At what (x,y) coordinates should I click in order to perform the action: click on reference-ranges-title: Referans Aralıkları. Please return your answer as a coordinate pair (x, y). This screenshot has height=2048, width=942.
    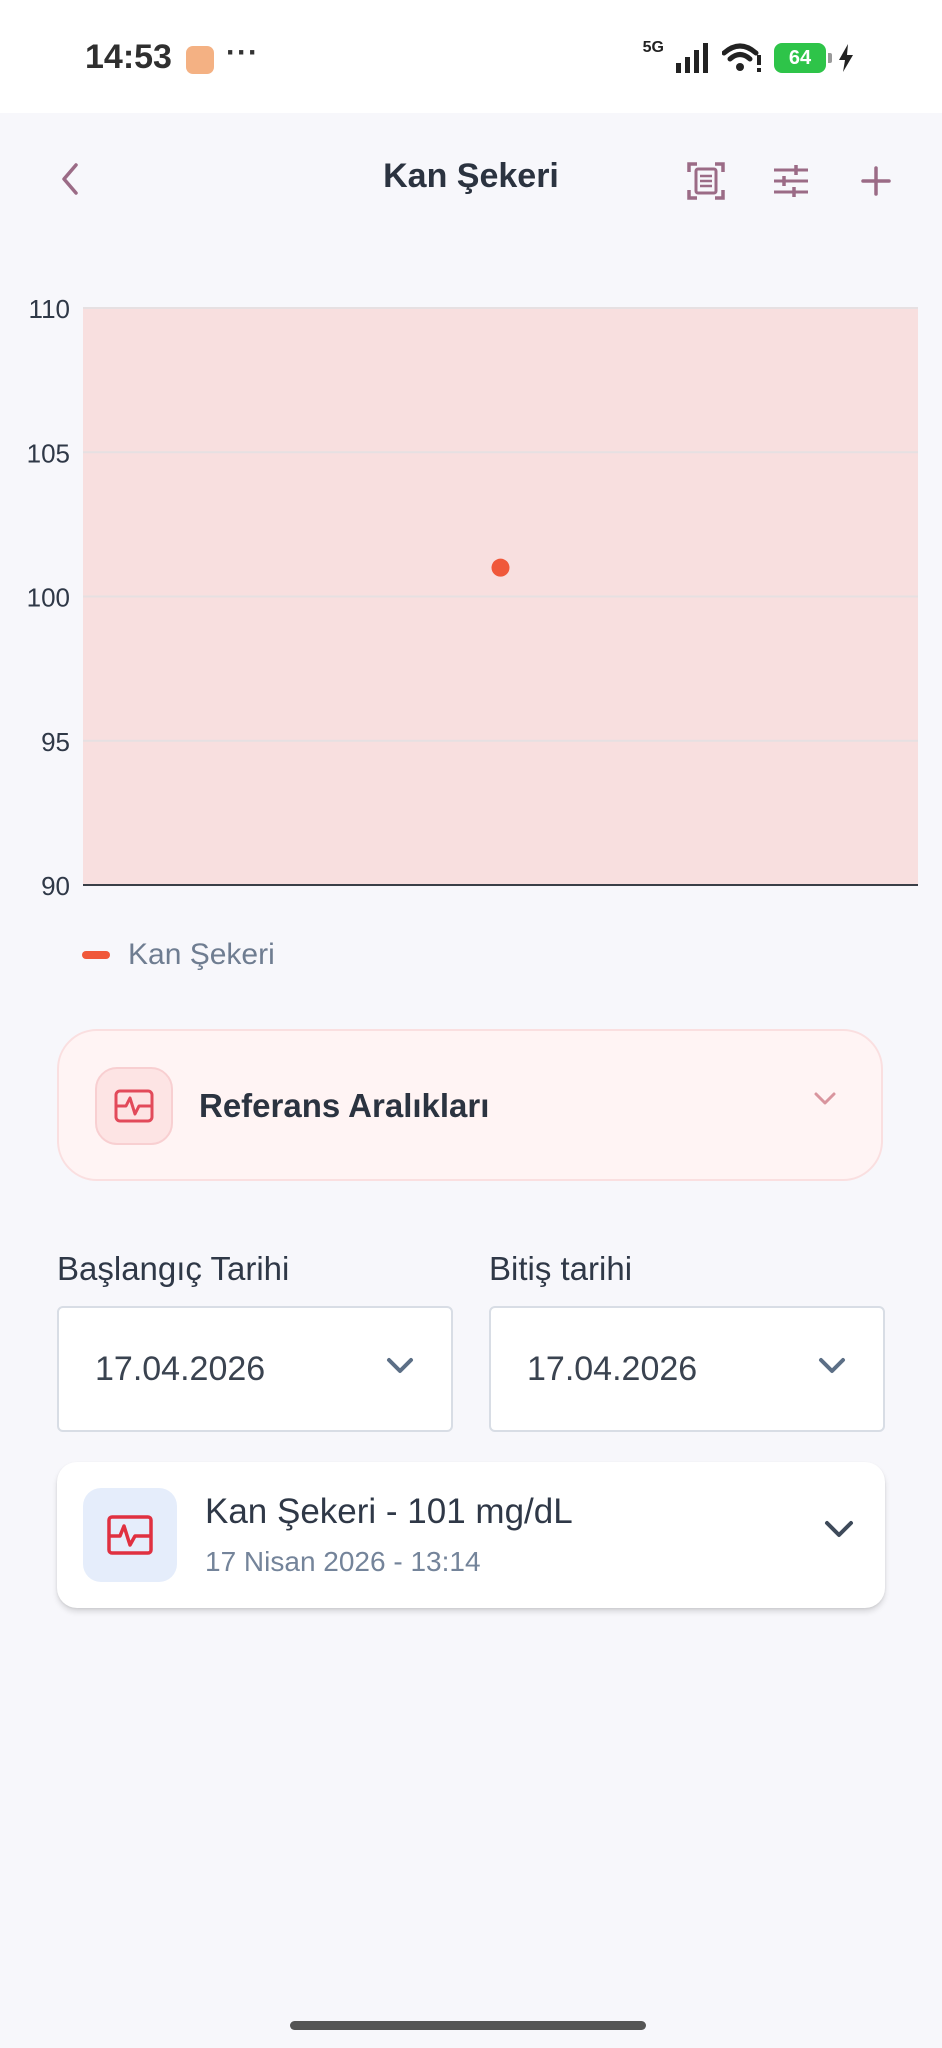
    Looking at the image, I should click on (344, 1105).